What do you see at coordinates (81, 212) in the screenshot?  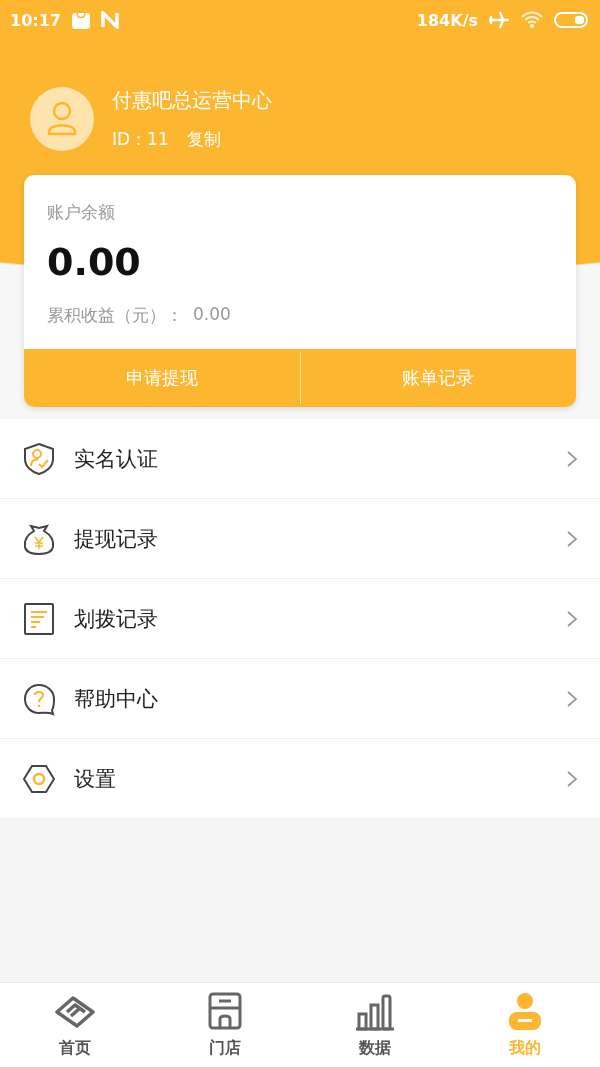 I see `balance-label: 账户余额` at bounding box center [81, 212].